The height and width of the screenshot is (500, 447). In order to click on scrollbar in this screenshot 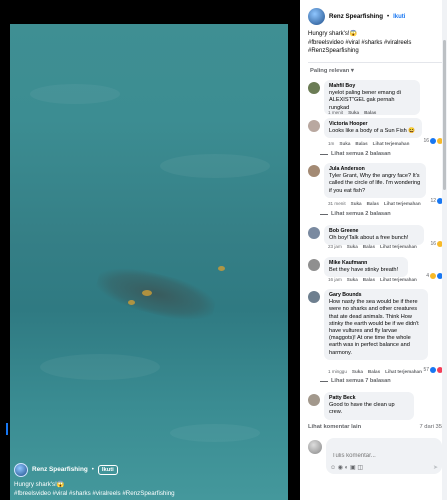, I will do `click(444, 250)`.